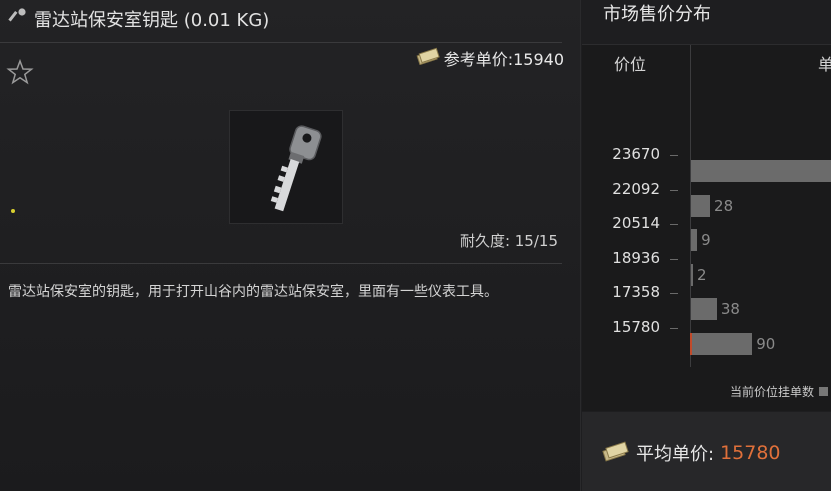  Describe the element at coordinates (152, 20) in the screenshot. I see `item-title: 雷达站保安室钥匙 (0.01 KG)` at that location.